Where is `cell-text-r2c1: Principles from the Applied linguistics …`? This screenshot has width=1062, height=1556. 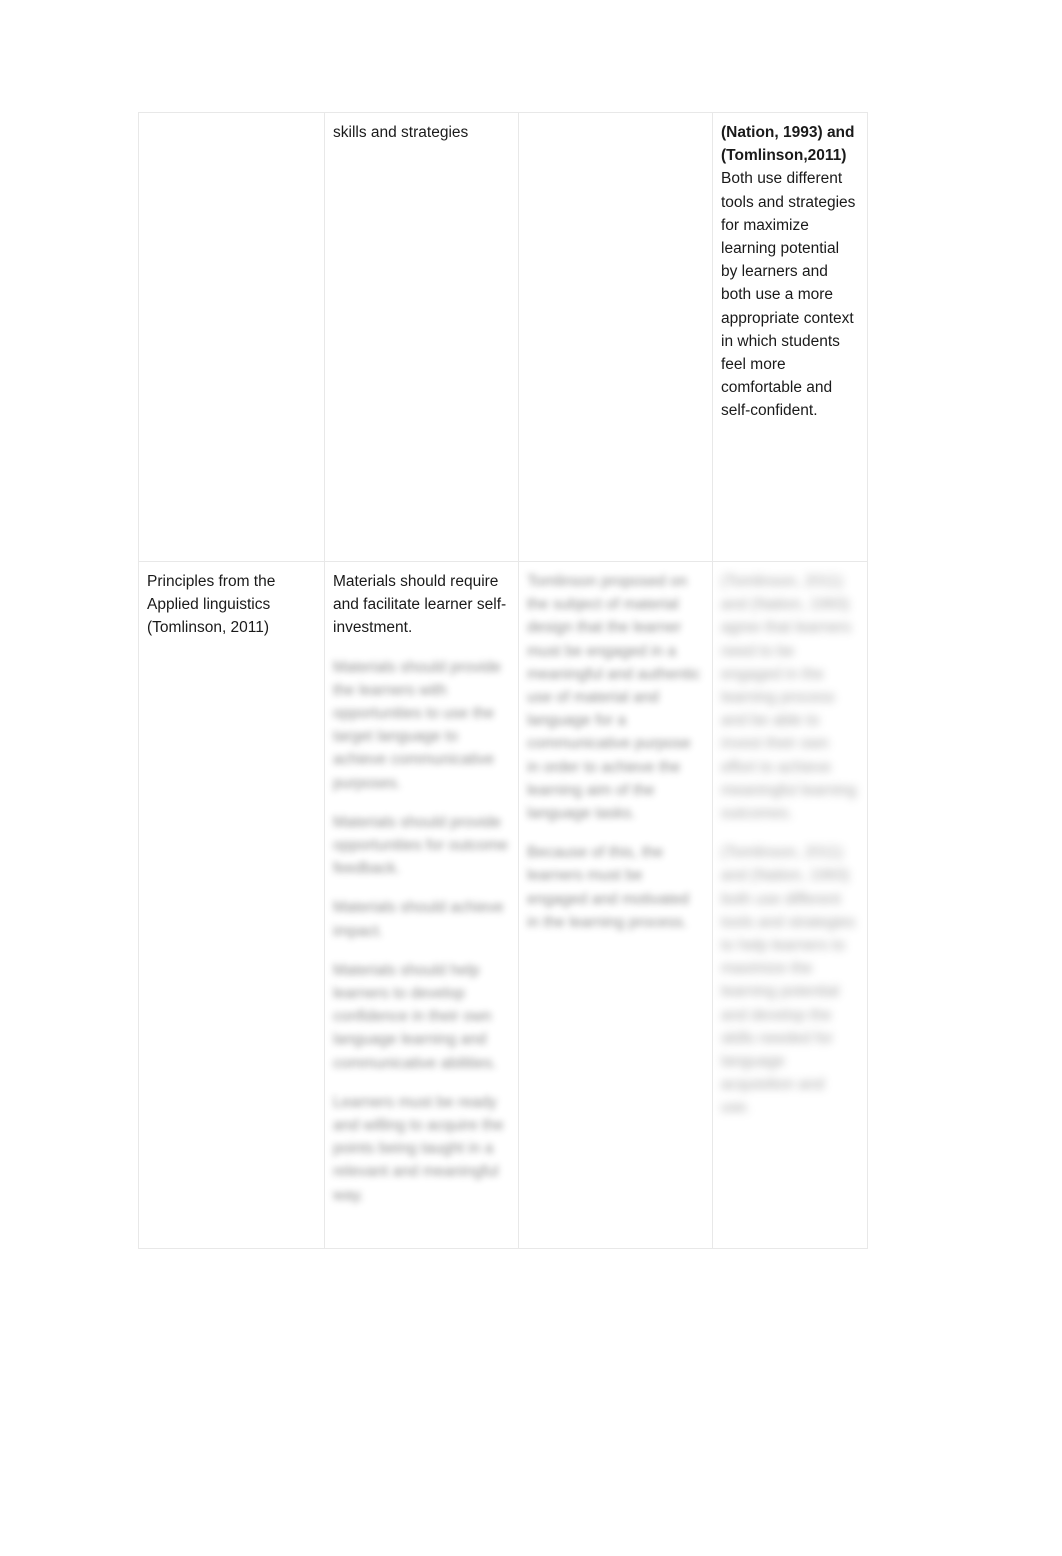
cell-text-r2c1: Principles from the Applied linguistics … is located at coordinates (211, 605).